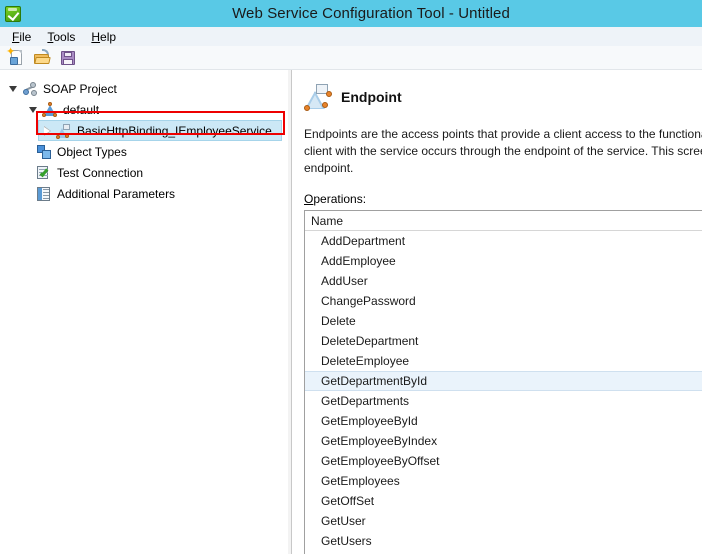 Image resolution: width=702 pixels, height=554 pixels. Describe the element at coordinates (174, 130) in the screenshot. I see `tree-item-endpoint-label: BasicHttpBinding_IEmployeeService` at that location.